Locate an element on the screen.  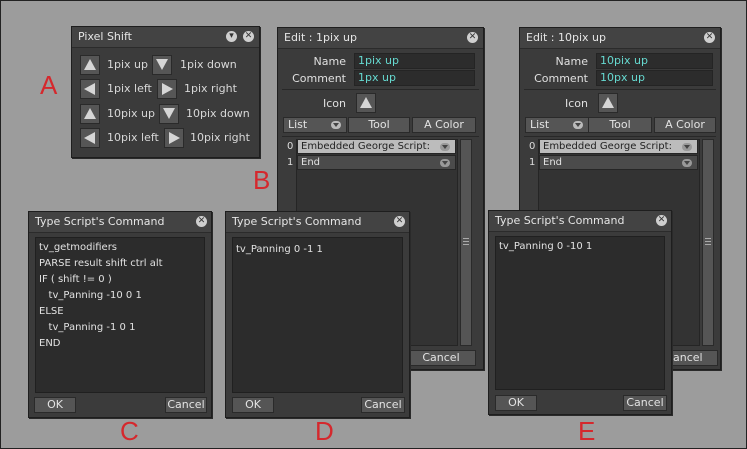
script-c-titlebar: Type Script's Command ✕ is located at coordinates (120, 222).